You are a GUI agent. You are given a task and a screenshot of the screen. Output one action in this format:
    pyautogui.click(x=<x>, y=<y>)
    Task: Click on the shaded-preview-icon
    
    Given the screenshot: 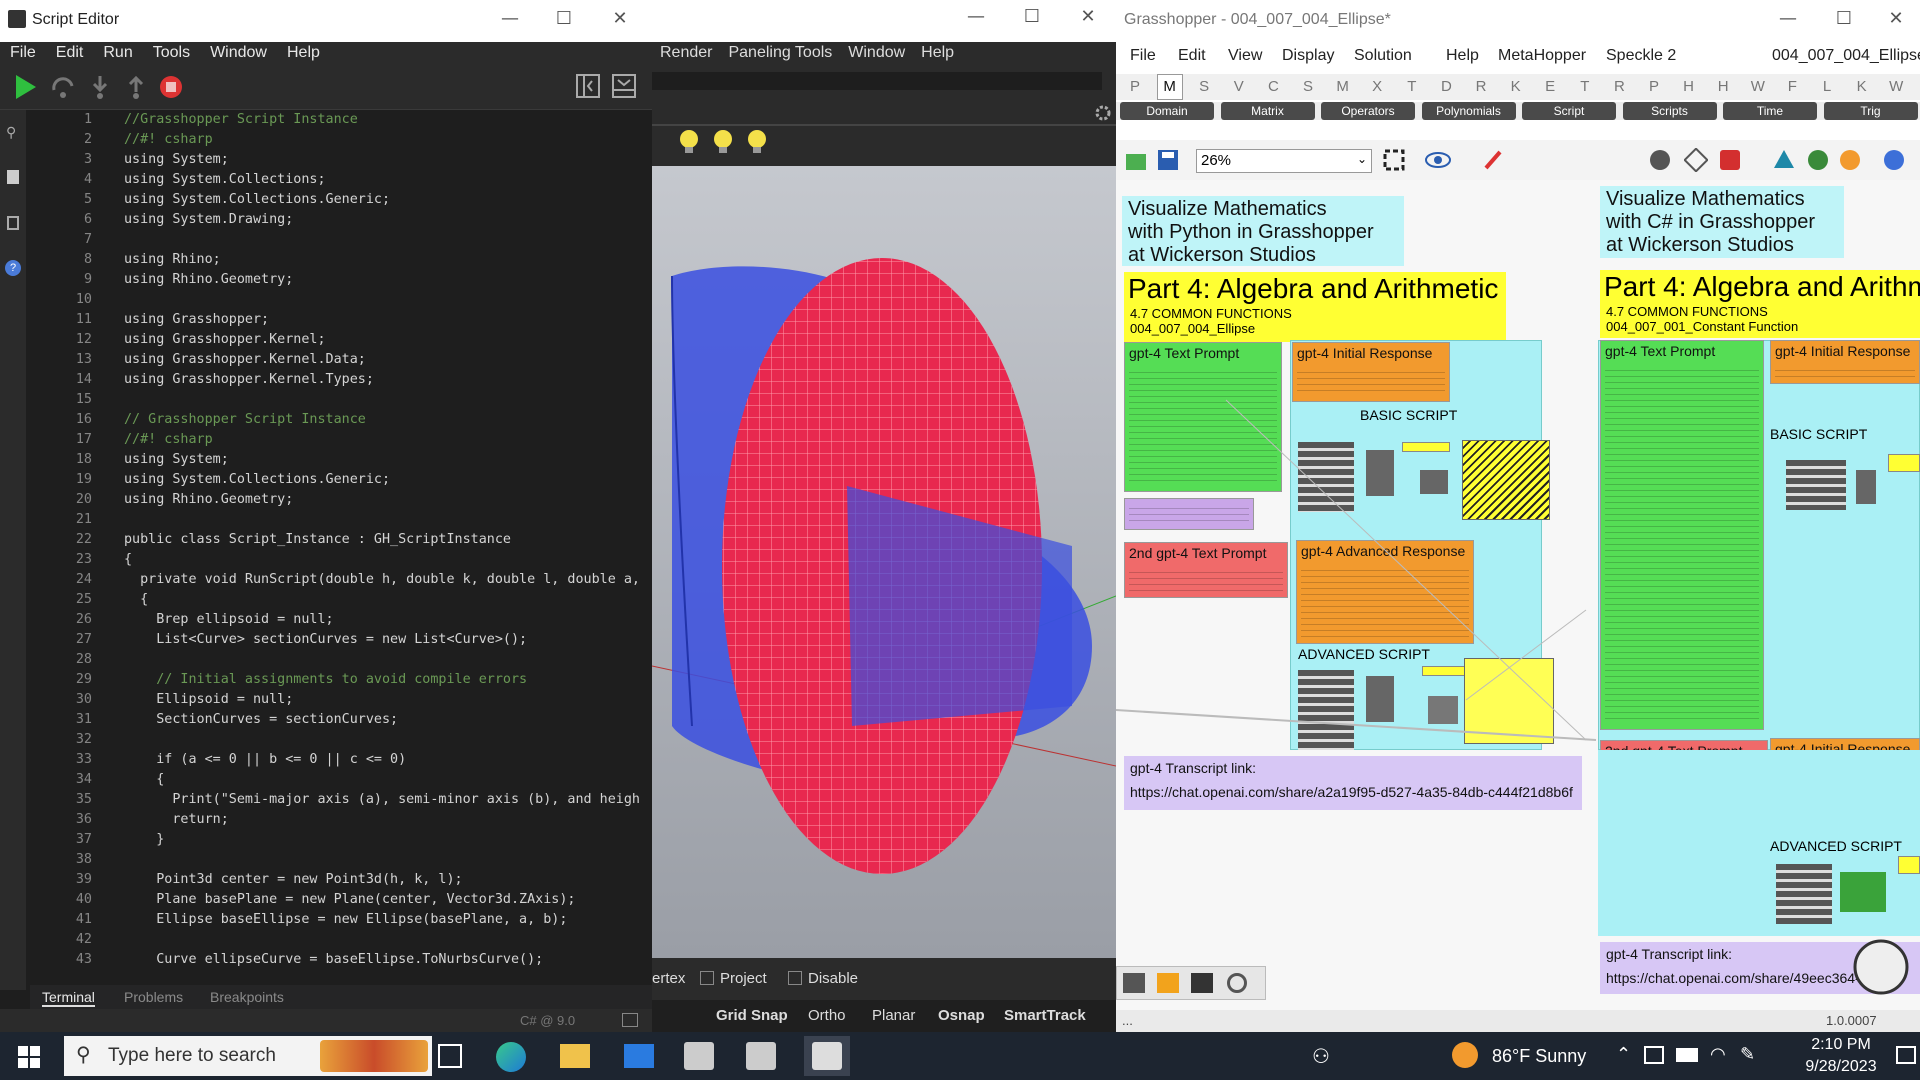 What is the action you would take?
    pyautogui.click(x=1730, y=160)
    